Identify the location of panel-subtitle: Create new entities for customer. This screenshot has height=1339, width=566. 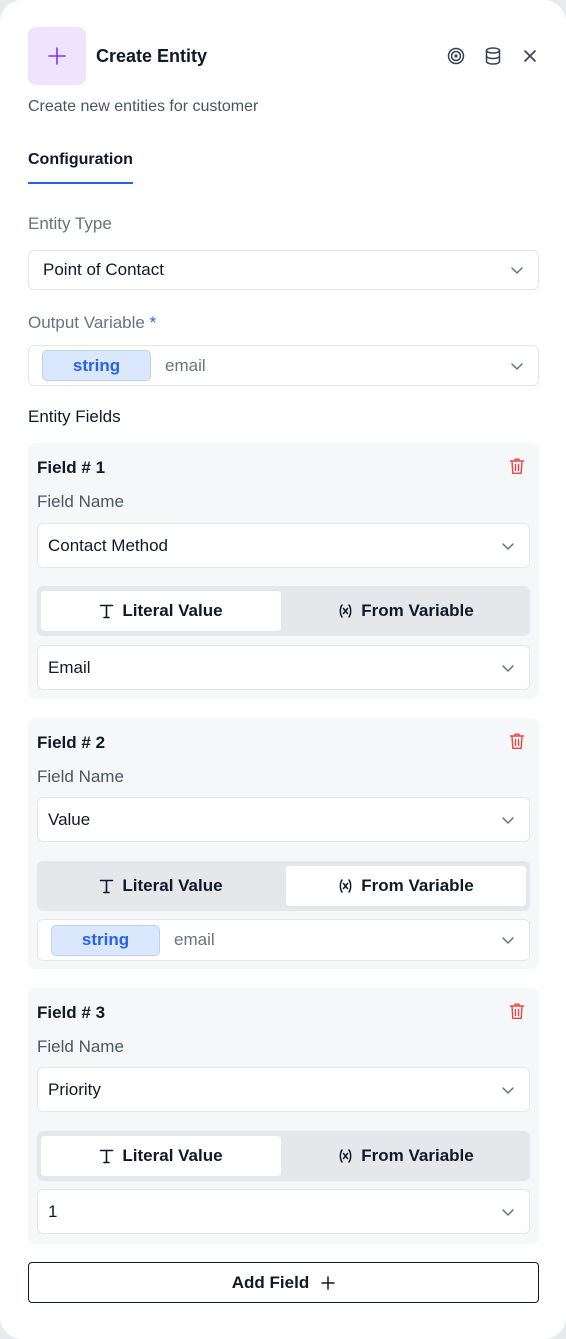
(143, 106).